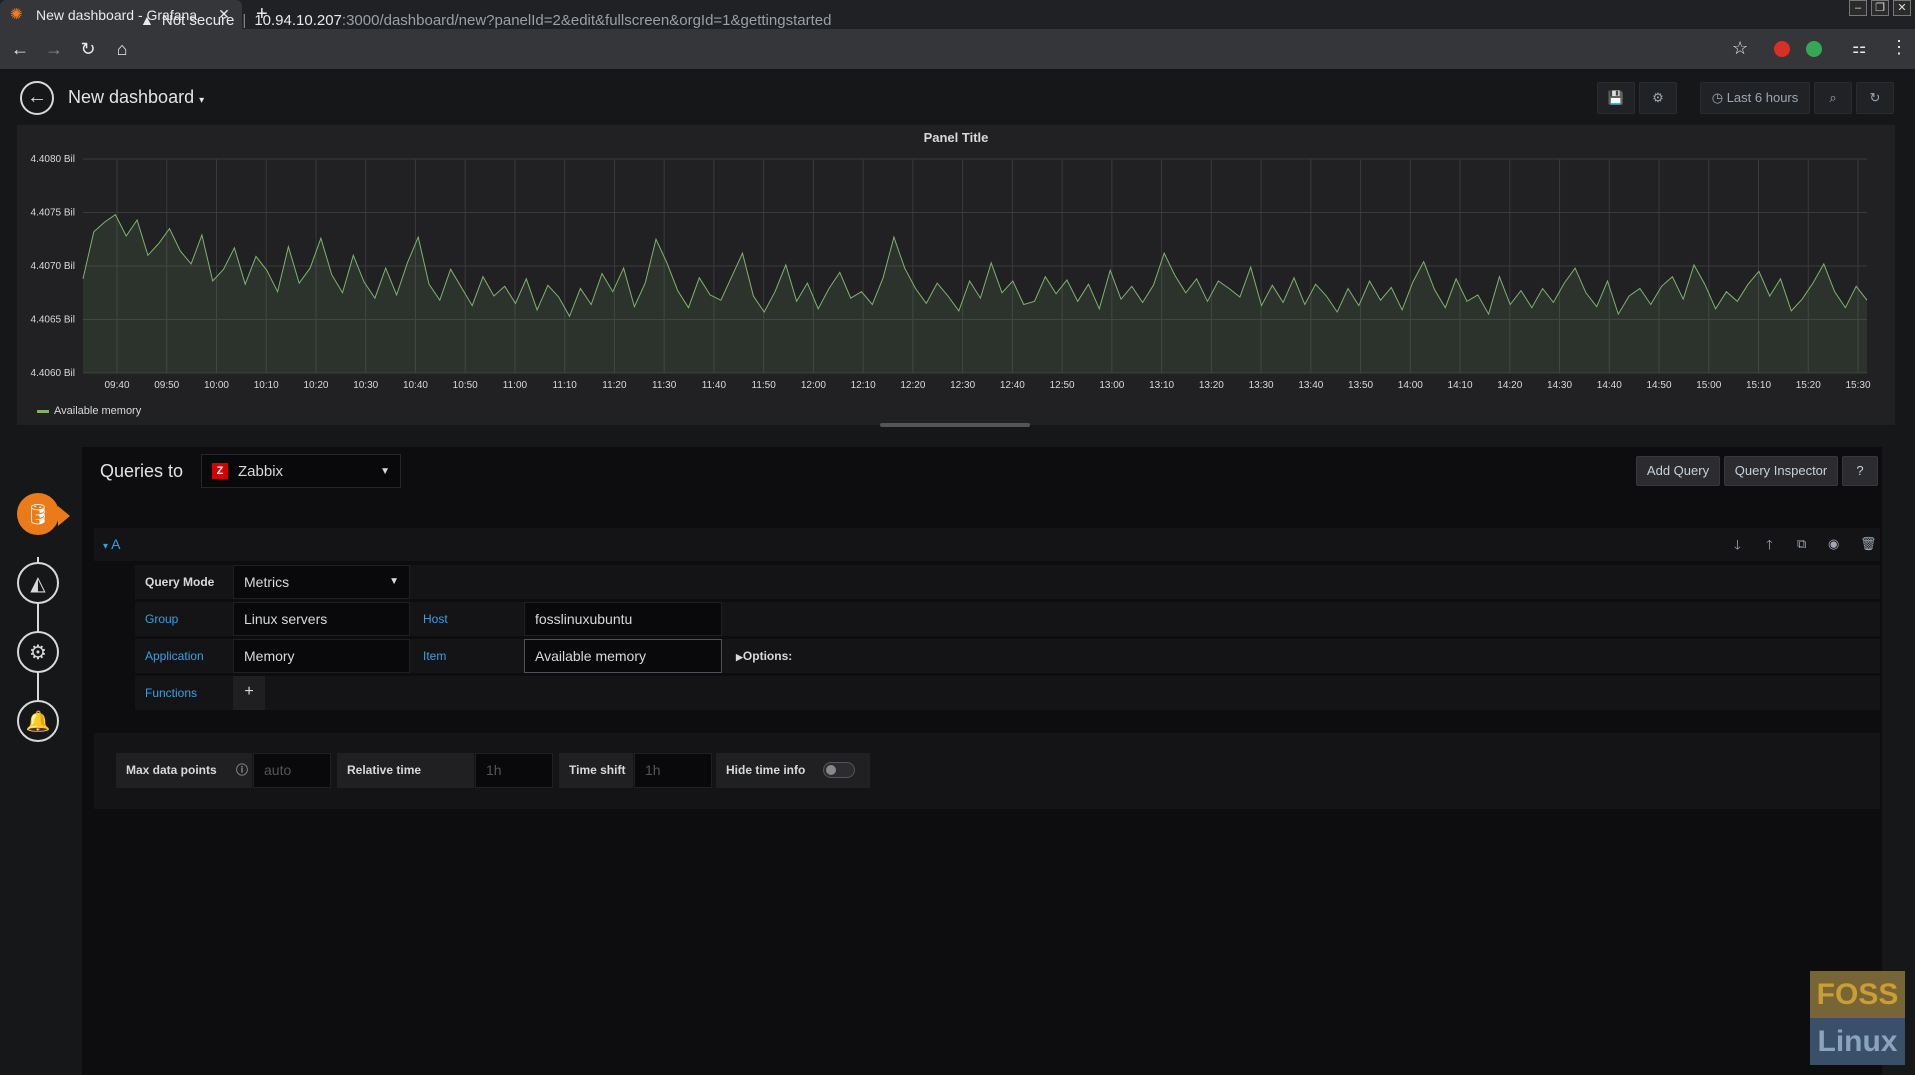 The width and height of the screenshot is (1915, 1075). What do you see at coordinates (1678, 471) in the screenshot?
I see `add-query-button: Add Query` at bounding box center [1678, 471].